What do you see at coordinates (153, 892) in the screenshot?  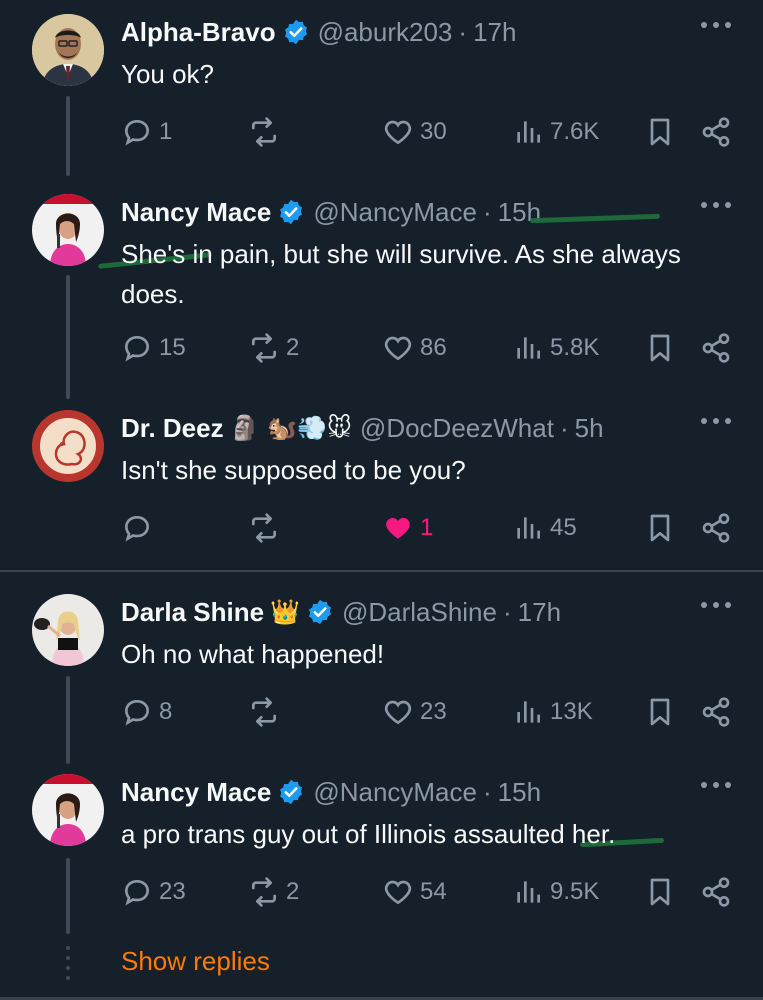 I see `reply-button: 23` at bounding box center [153, 892].